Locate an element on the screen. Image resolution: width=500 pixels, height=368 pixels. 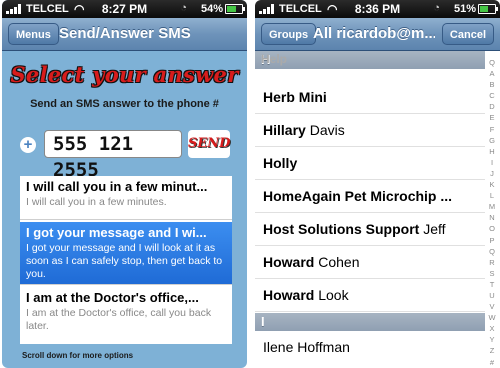
contact-last-name: Jeff is located at coordinates (434, 229).